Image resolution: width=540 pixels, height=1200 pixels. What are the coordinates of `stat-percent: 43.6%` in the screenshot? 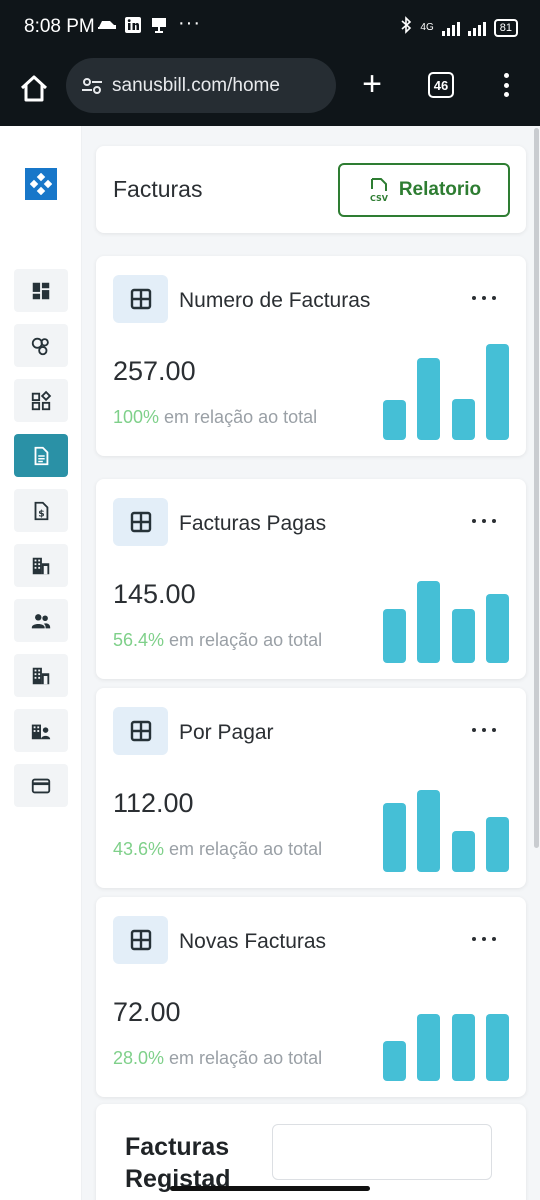 It's located at (139, 849).